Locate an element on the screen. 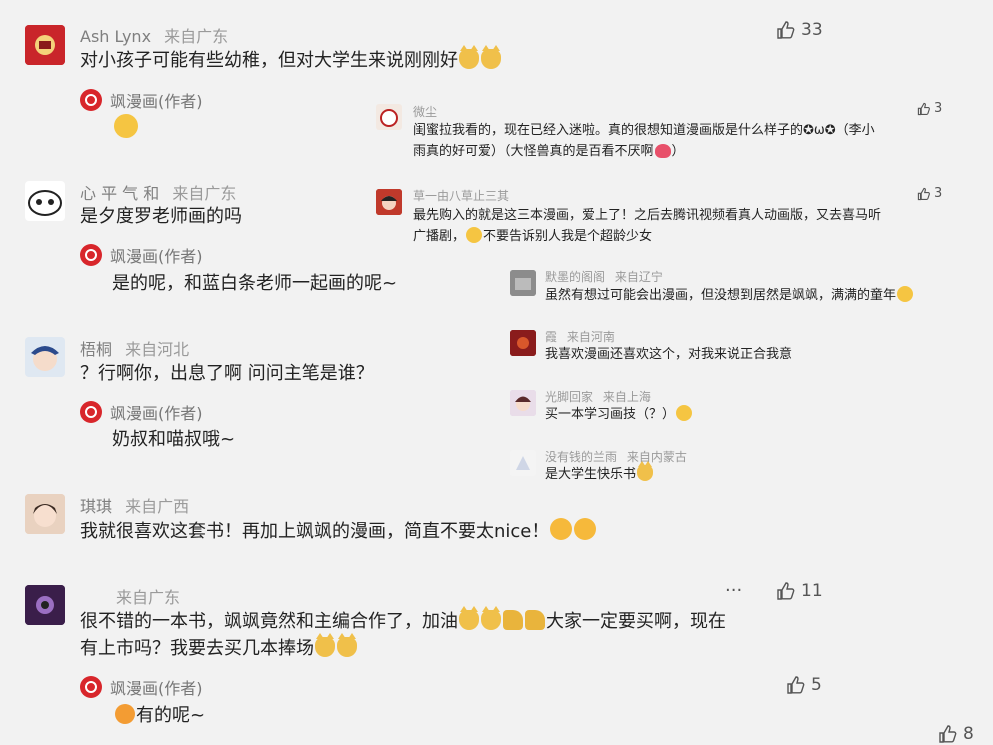 Image resolution: width=993 pixels, height=745 pixels. like-count: 5 is located at coordinates (816, 685).